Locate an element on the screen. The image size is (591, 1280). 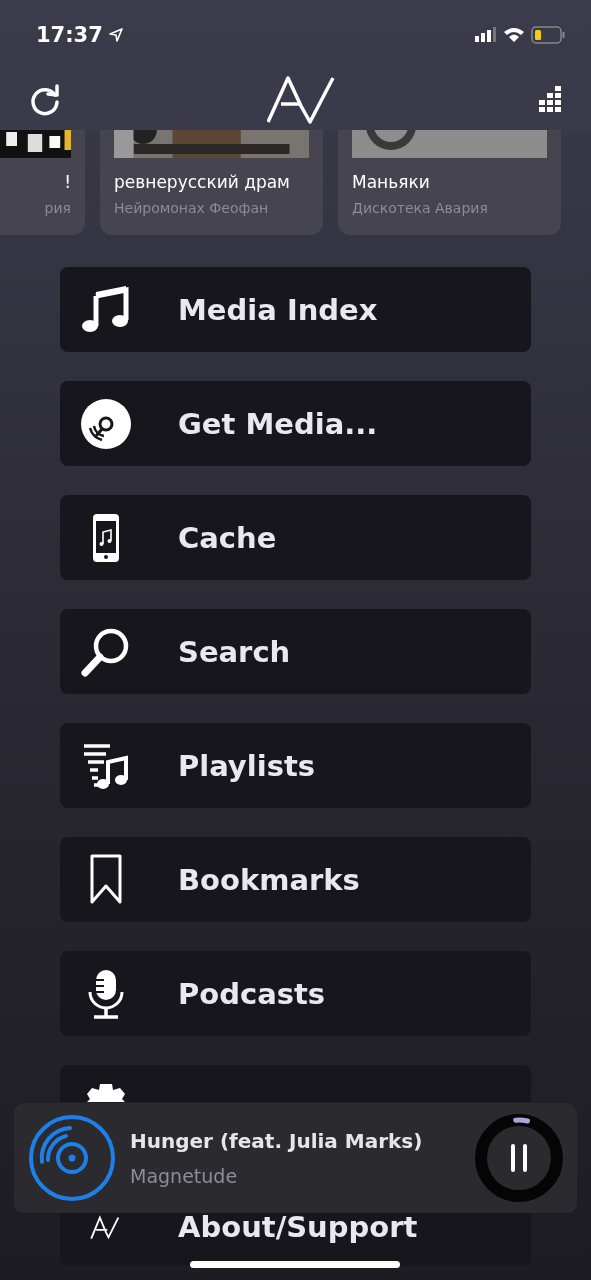
battery-icon is located at coordinates (548, 35).